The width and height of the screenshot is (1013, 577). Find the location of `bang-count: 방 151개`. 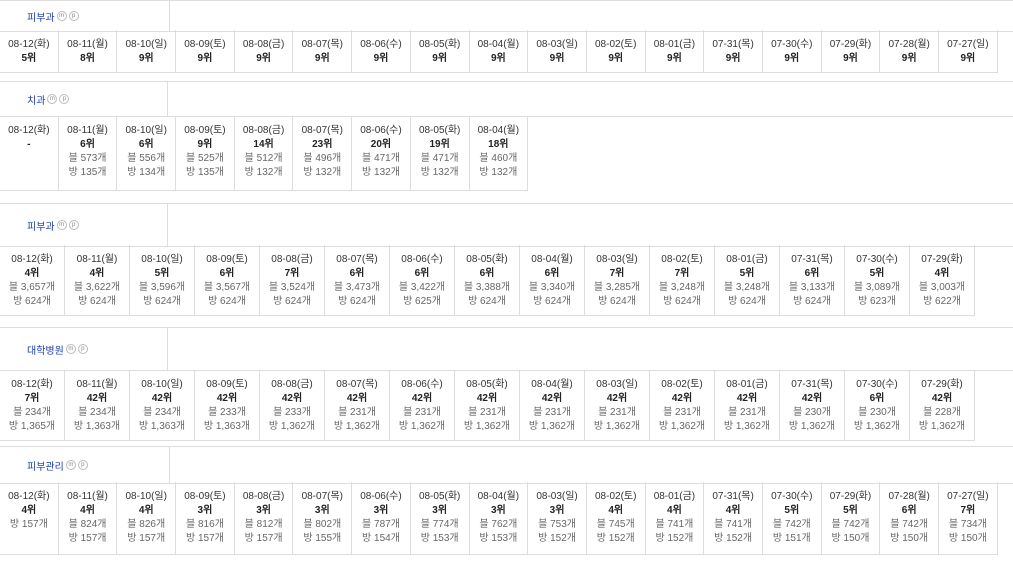

bang-count: 방 151개 is located at coordinates (791, 538).